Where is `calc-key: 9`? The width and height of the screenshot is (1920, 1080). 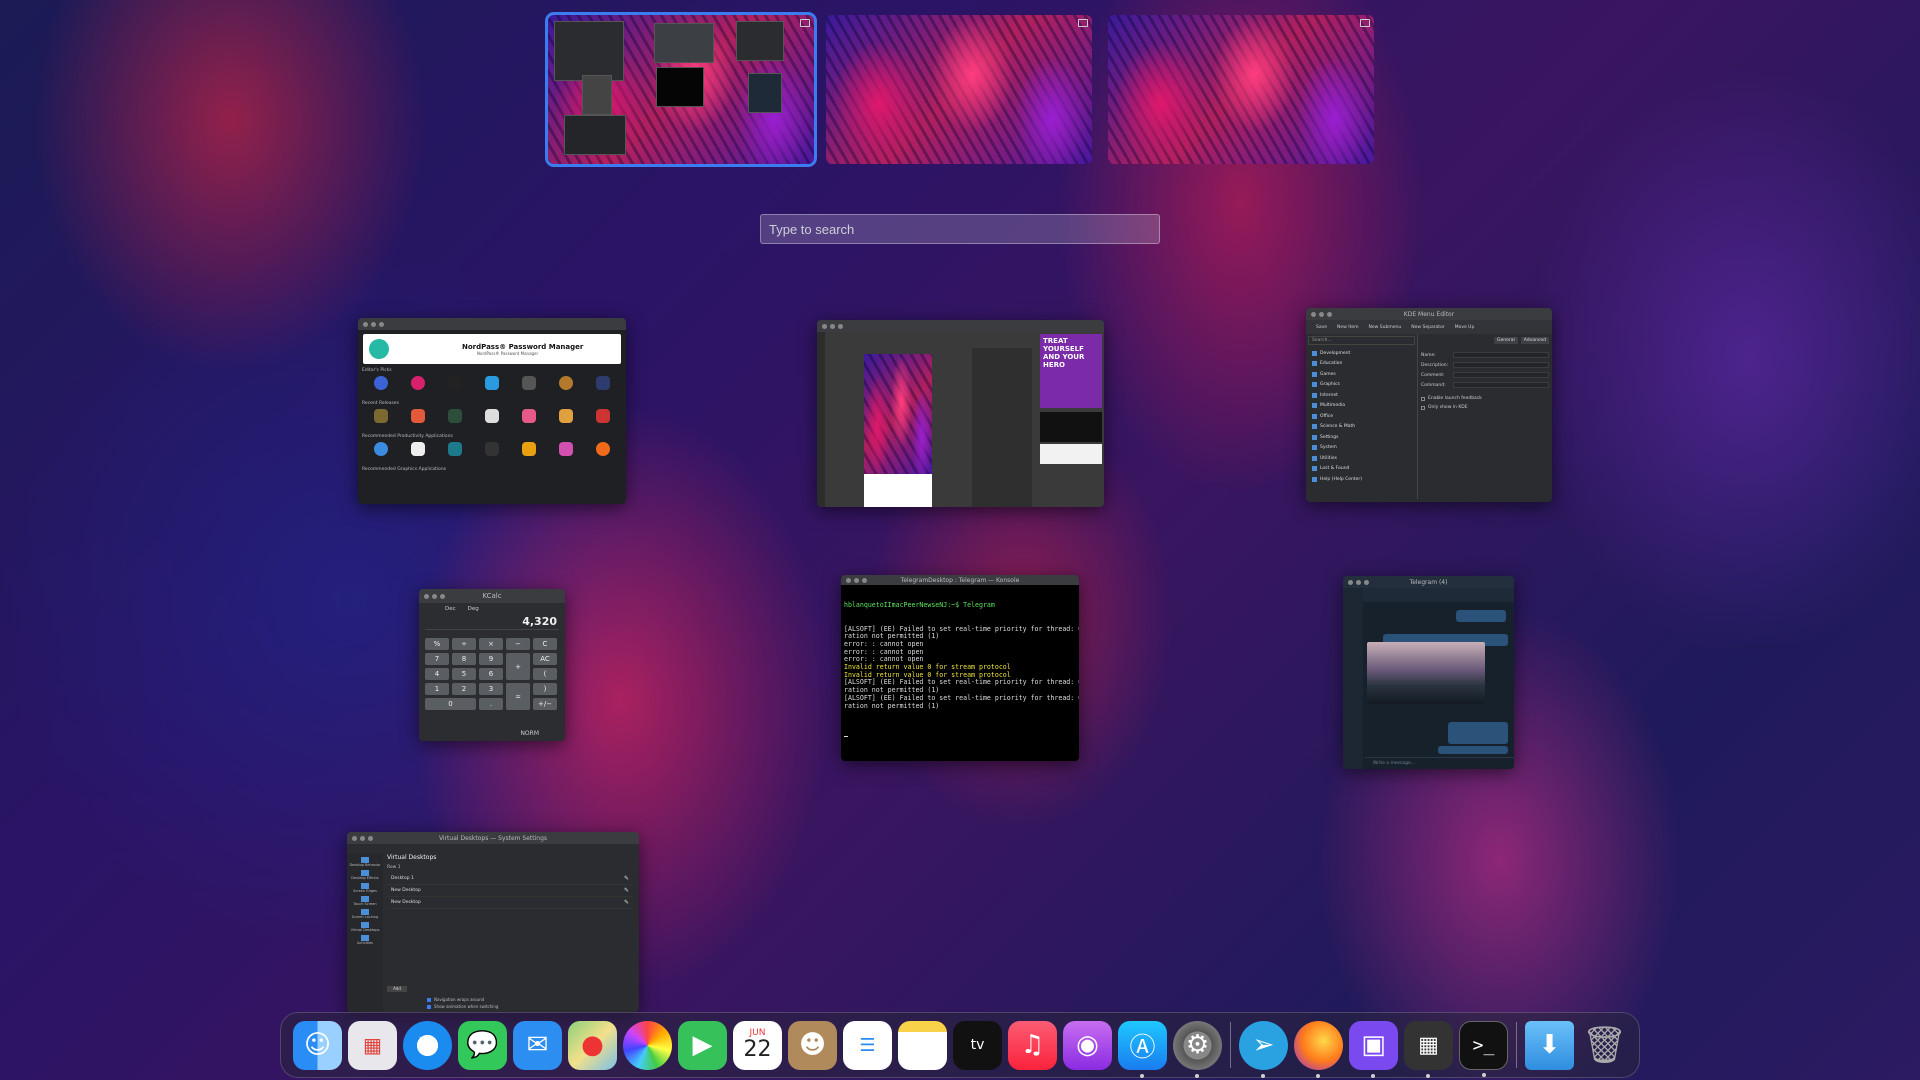 calc-key: 9 is located at coordinates (491, 659).